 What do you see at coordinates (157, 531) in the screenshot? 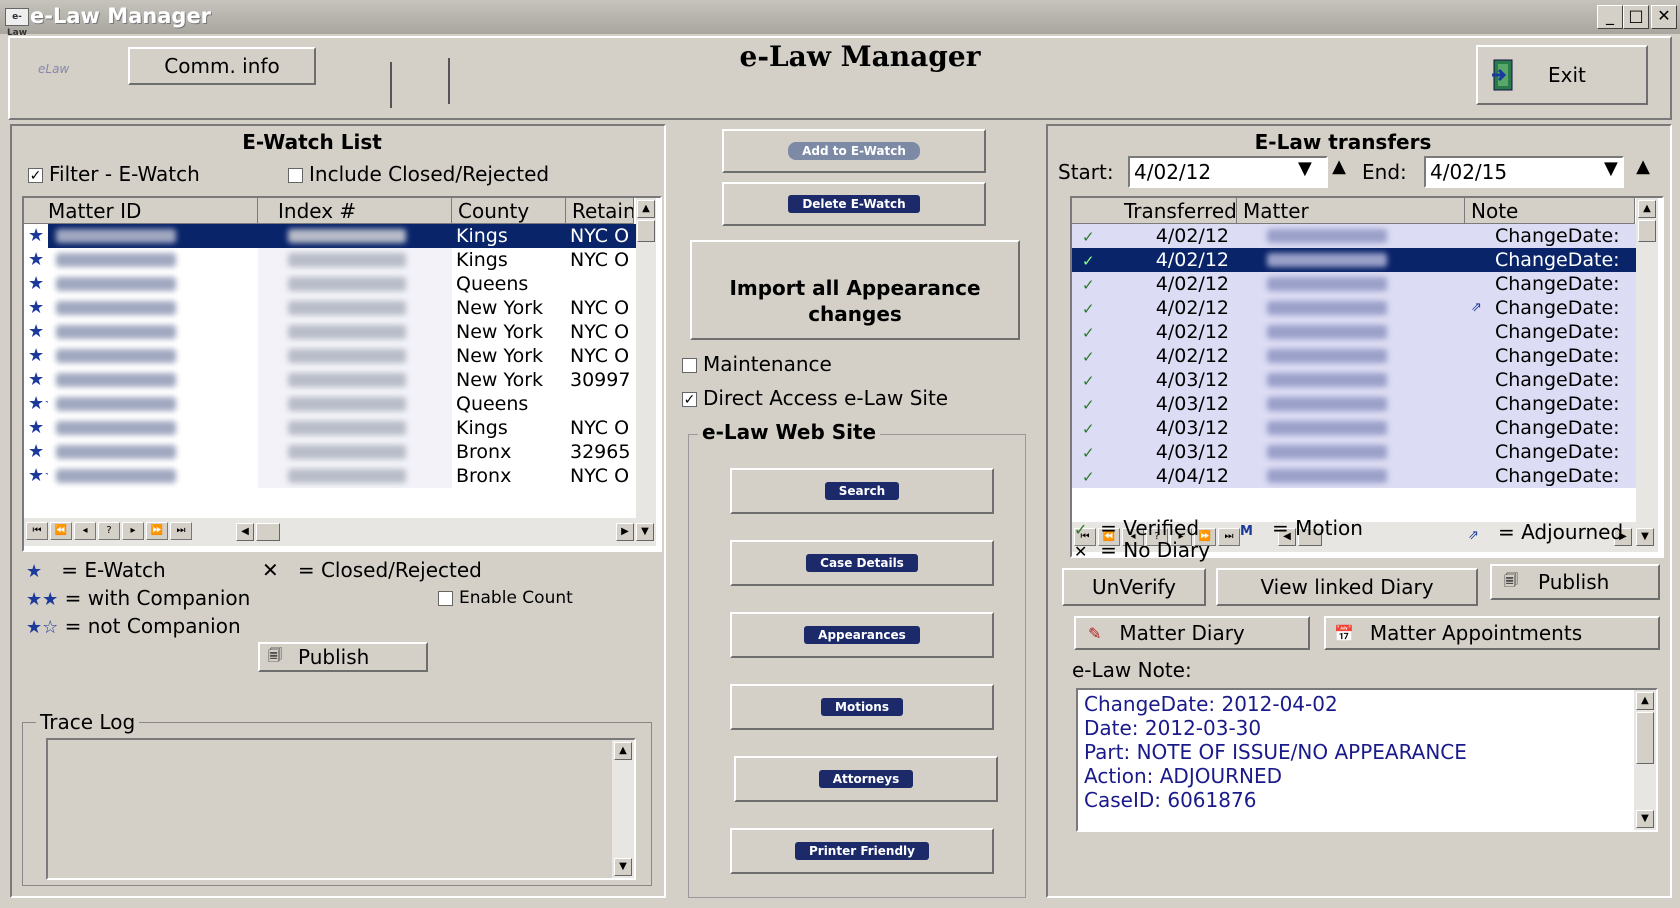
I see `next-page-icon: ⏩` at bounding box center [157, 531].